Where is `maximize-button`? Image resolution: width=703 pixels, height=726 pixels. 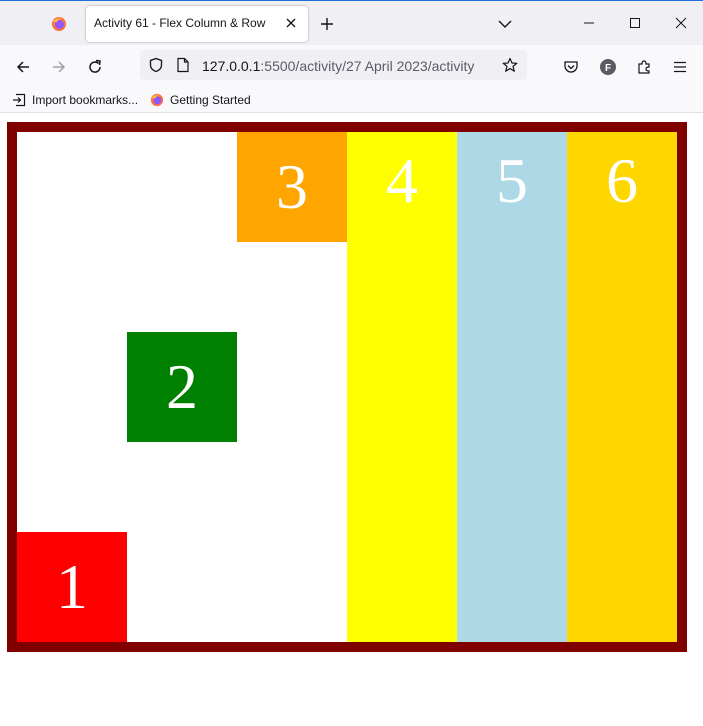 maximize-button is located at coordinates (635, 23).